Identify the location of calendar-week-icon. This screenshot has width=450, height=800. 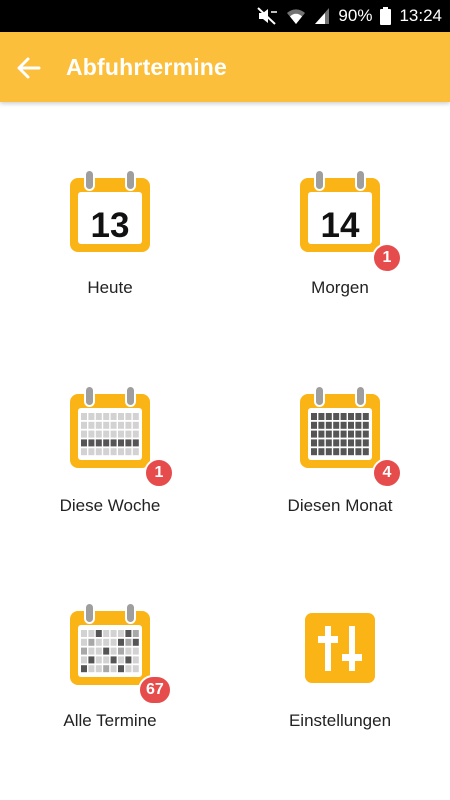
(110, 427).